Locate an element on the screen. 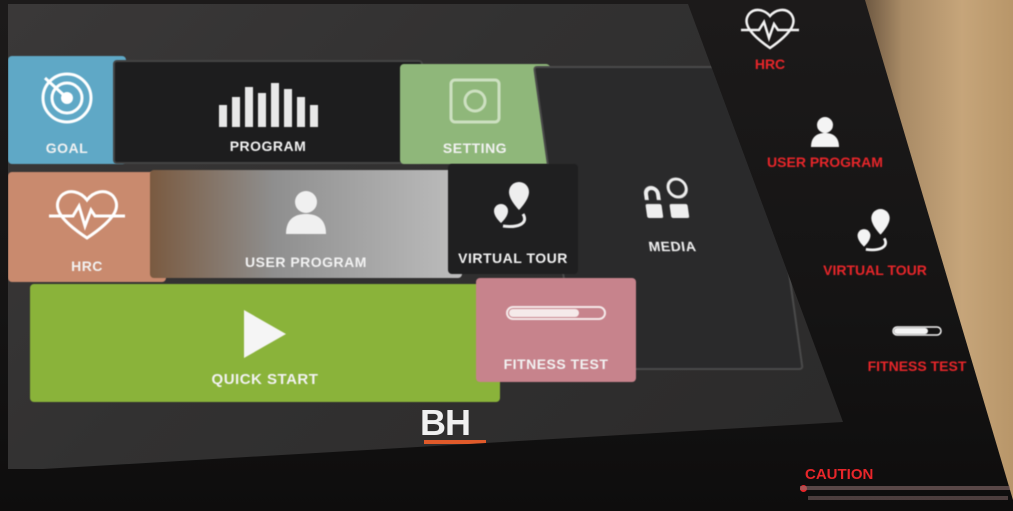 The width and height of the screenshot is (1013, 511). virtual-tour-tile: VIRTUAL TOUR is located at coordinates (513, 219).